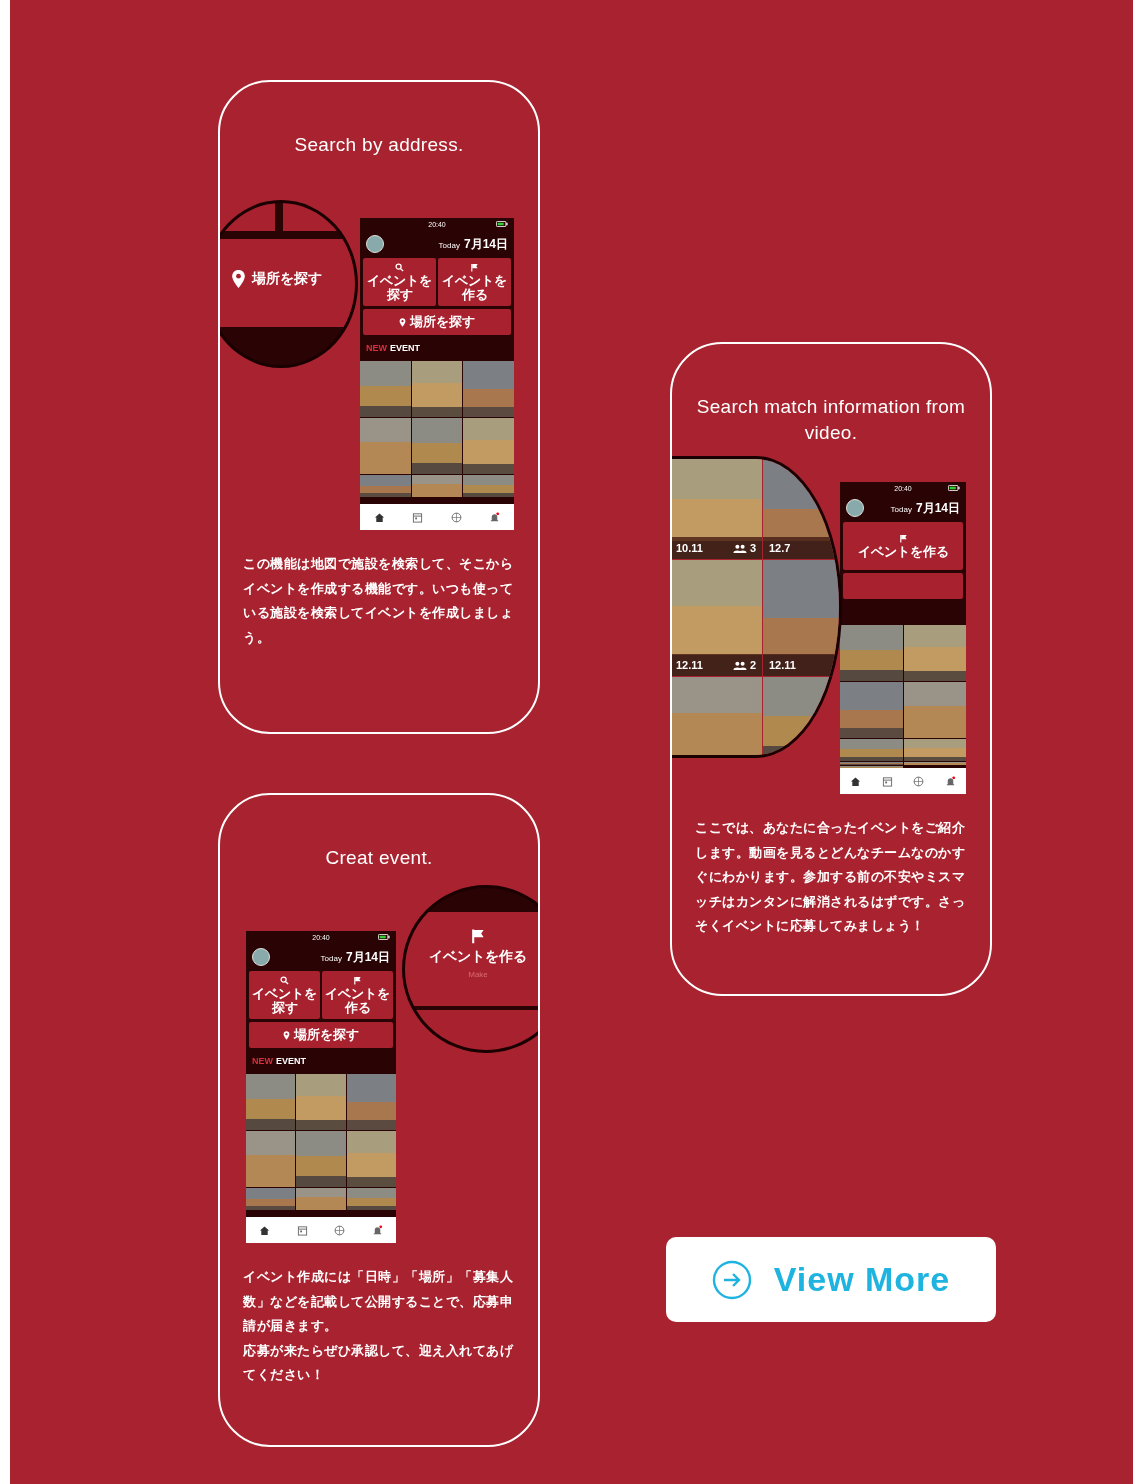 Image resolution: width=1133 pixels, height=1484 pixels. Describe the element at coordinates (478, 957) in the screenshot. I see `zoomed-label: イベントを作る` at that location.